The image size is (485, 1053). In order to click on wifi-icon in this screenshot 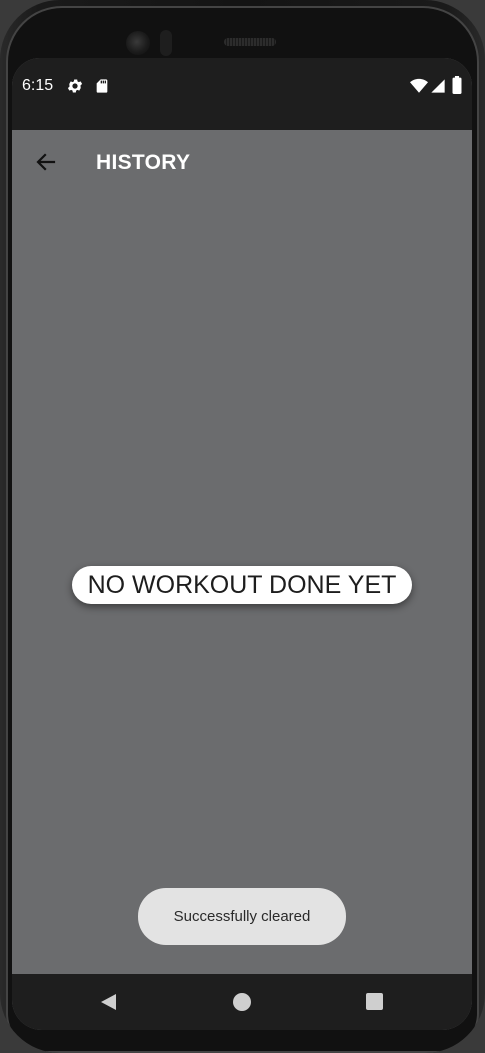, I will do `click(419, 85)`.